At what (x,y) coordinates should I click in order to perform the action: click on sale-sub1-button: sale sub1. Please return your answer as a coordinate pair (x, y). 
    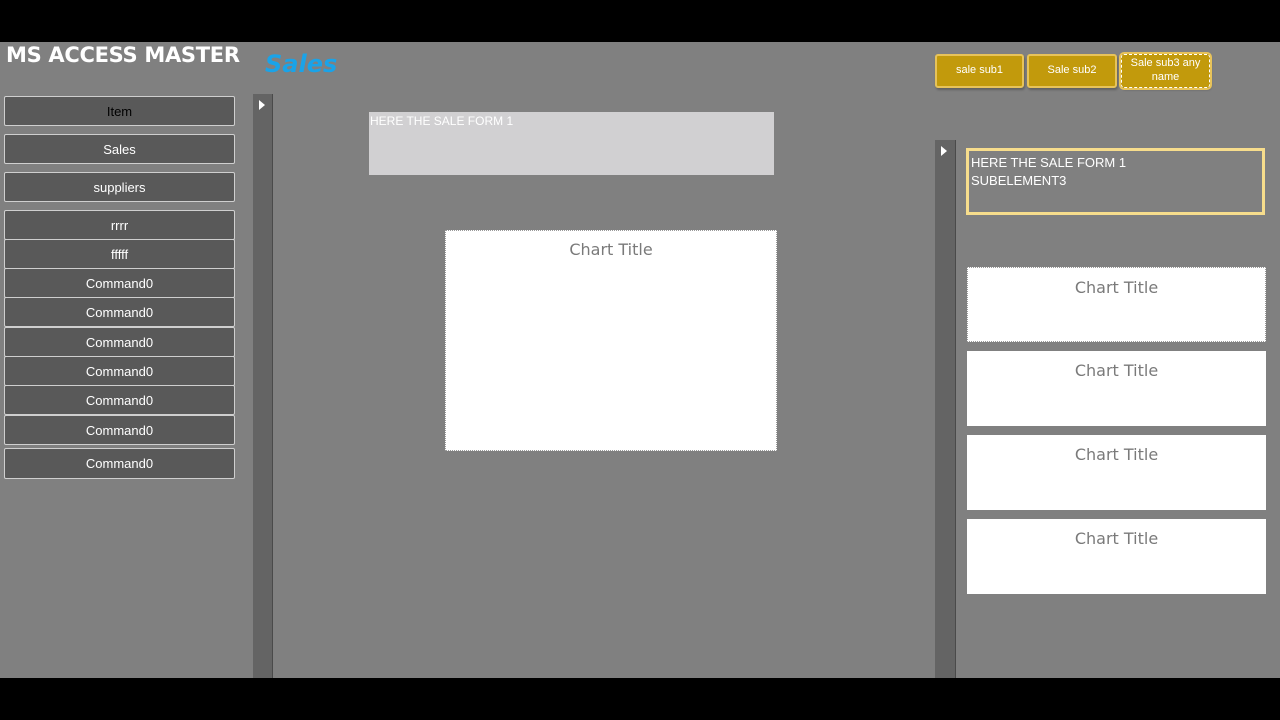
    Looking at the image, I should click on (979, 71).